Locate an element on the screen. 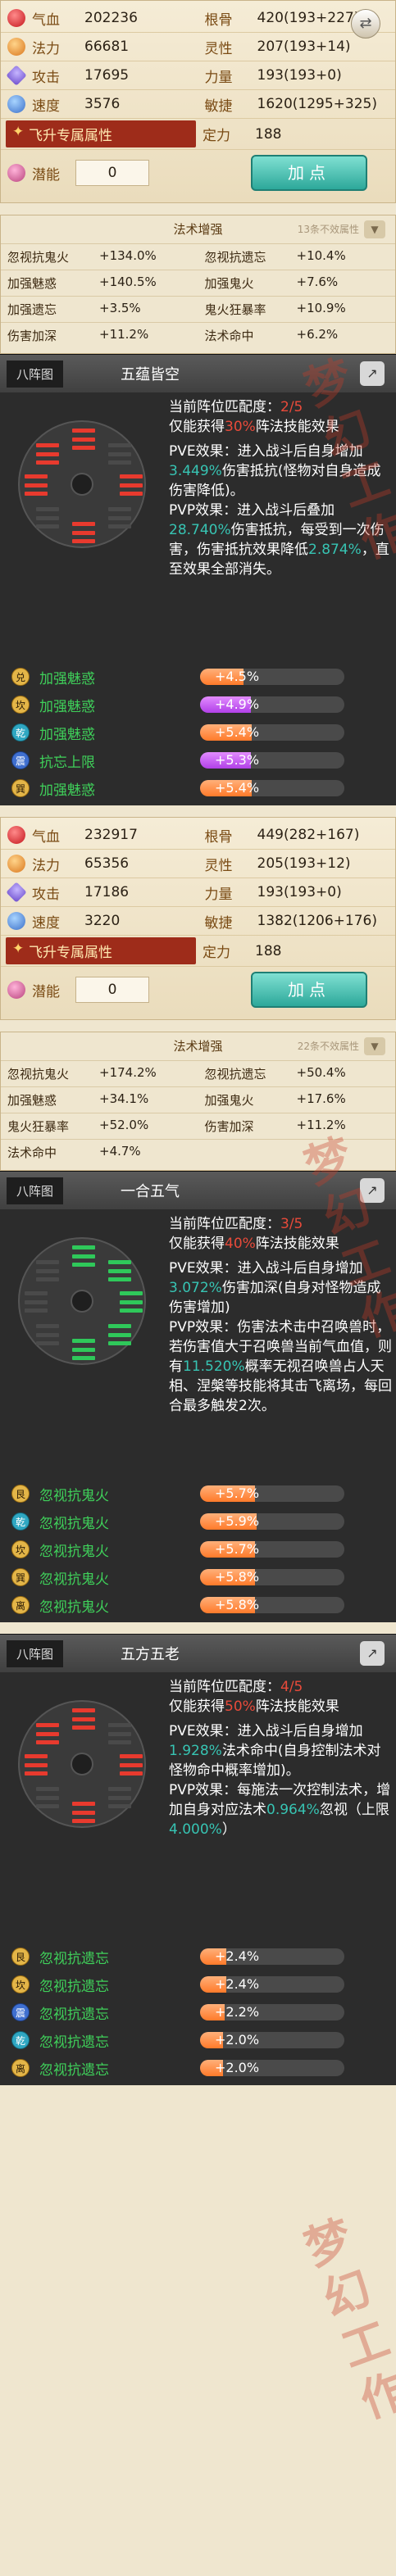  stat-value: 1620(1295+325) is located at coordinates (317, 104).